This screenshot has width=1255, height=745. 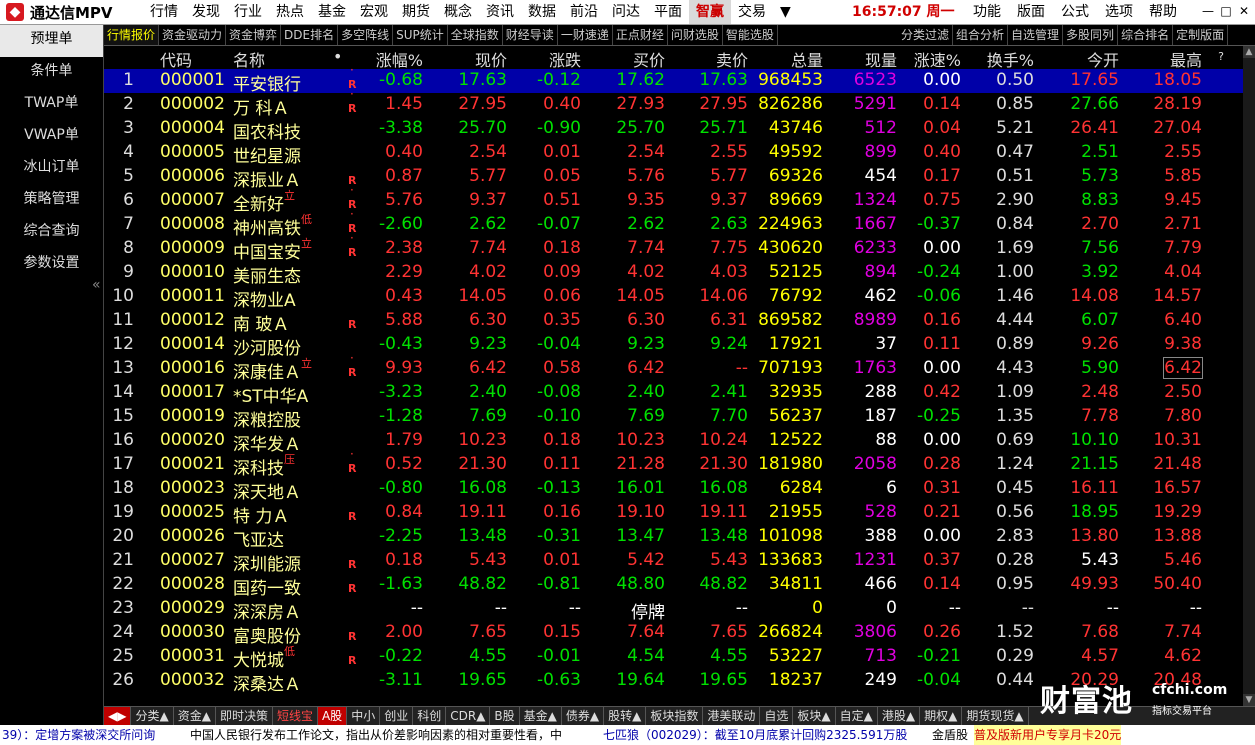 I want to click on ticker-item: 中国人民银行发布工作论文，指出从价差影响因素的相对重要性看，中, so click(x=376, y=735).